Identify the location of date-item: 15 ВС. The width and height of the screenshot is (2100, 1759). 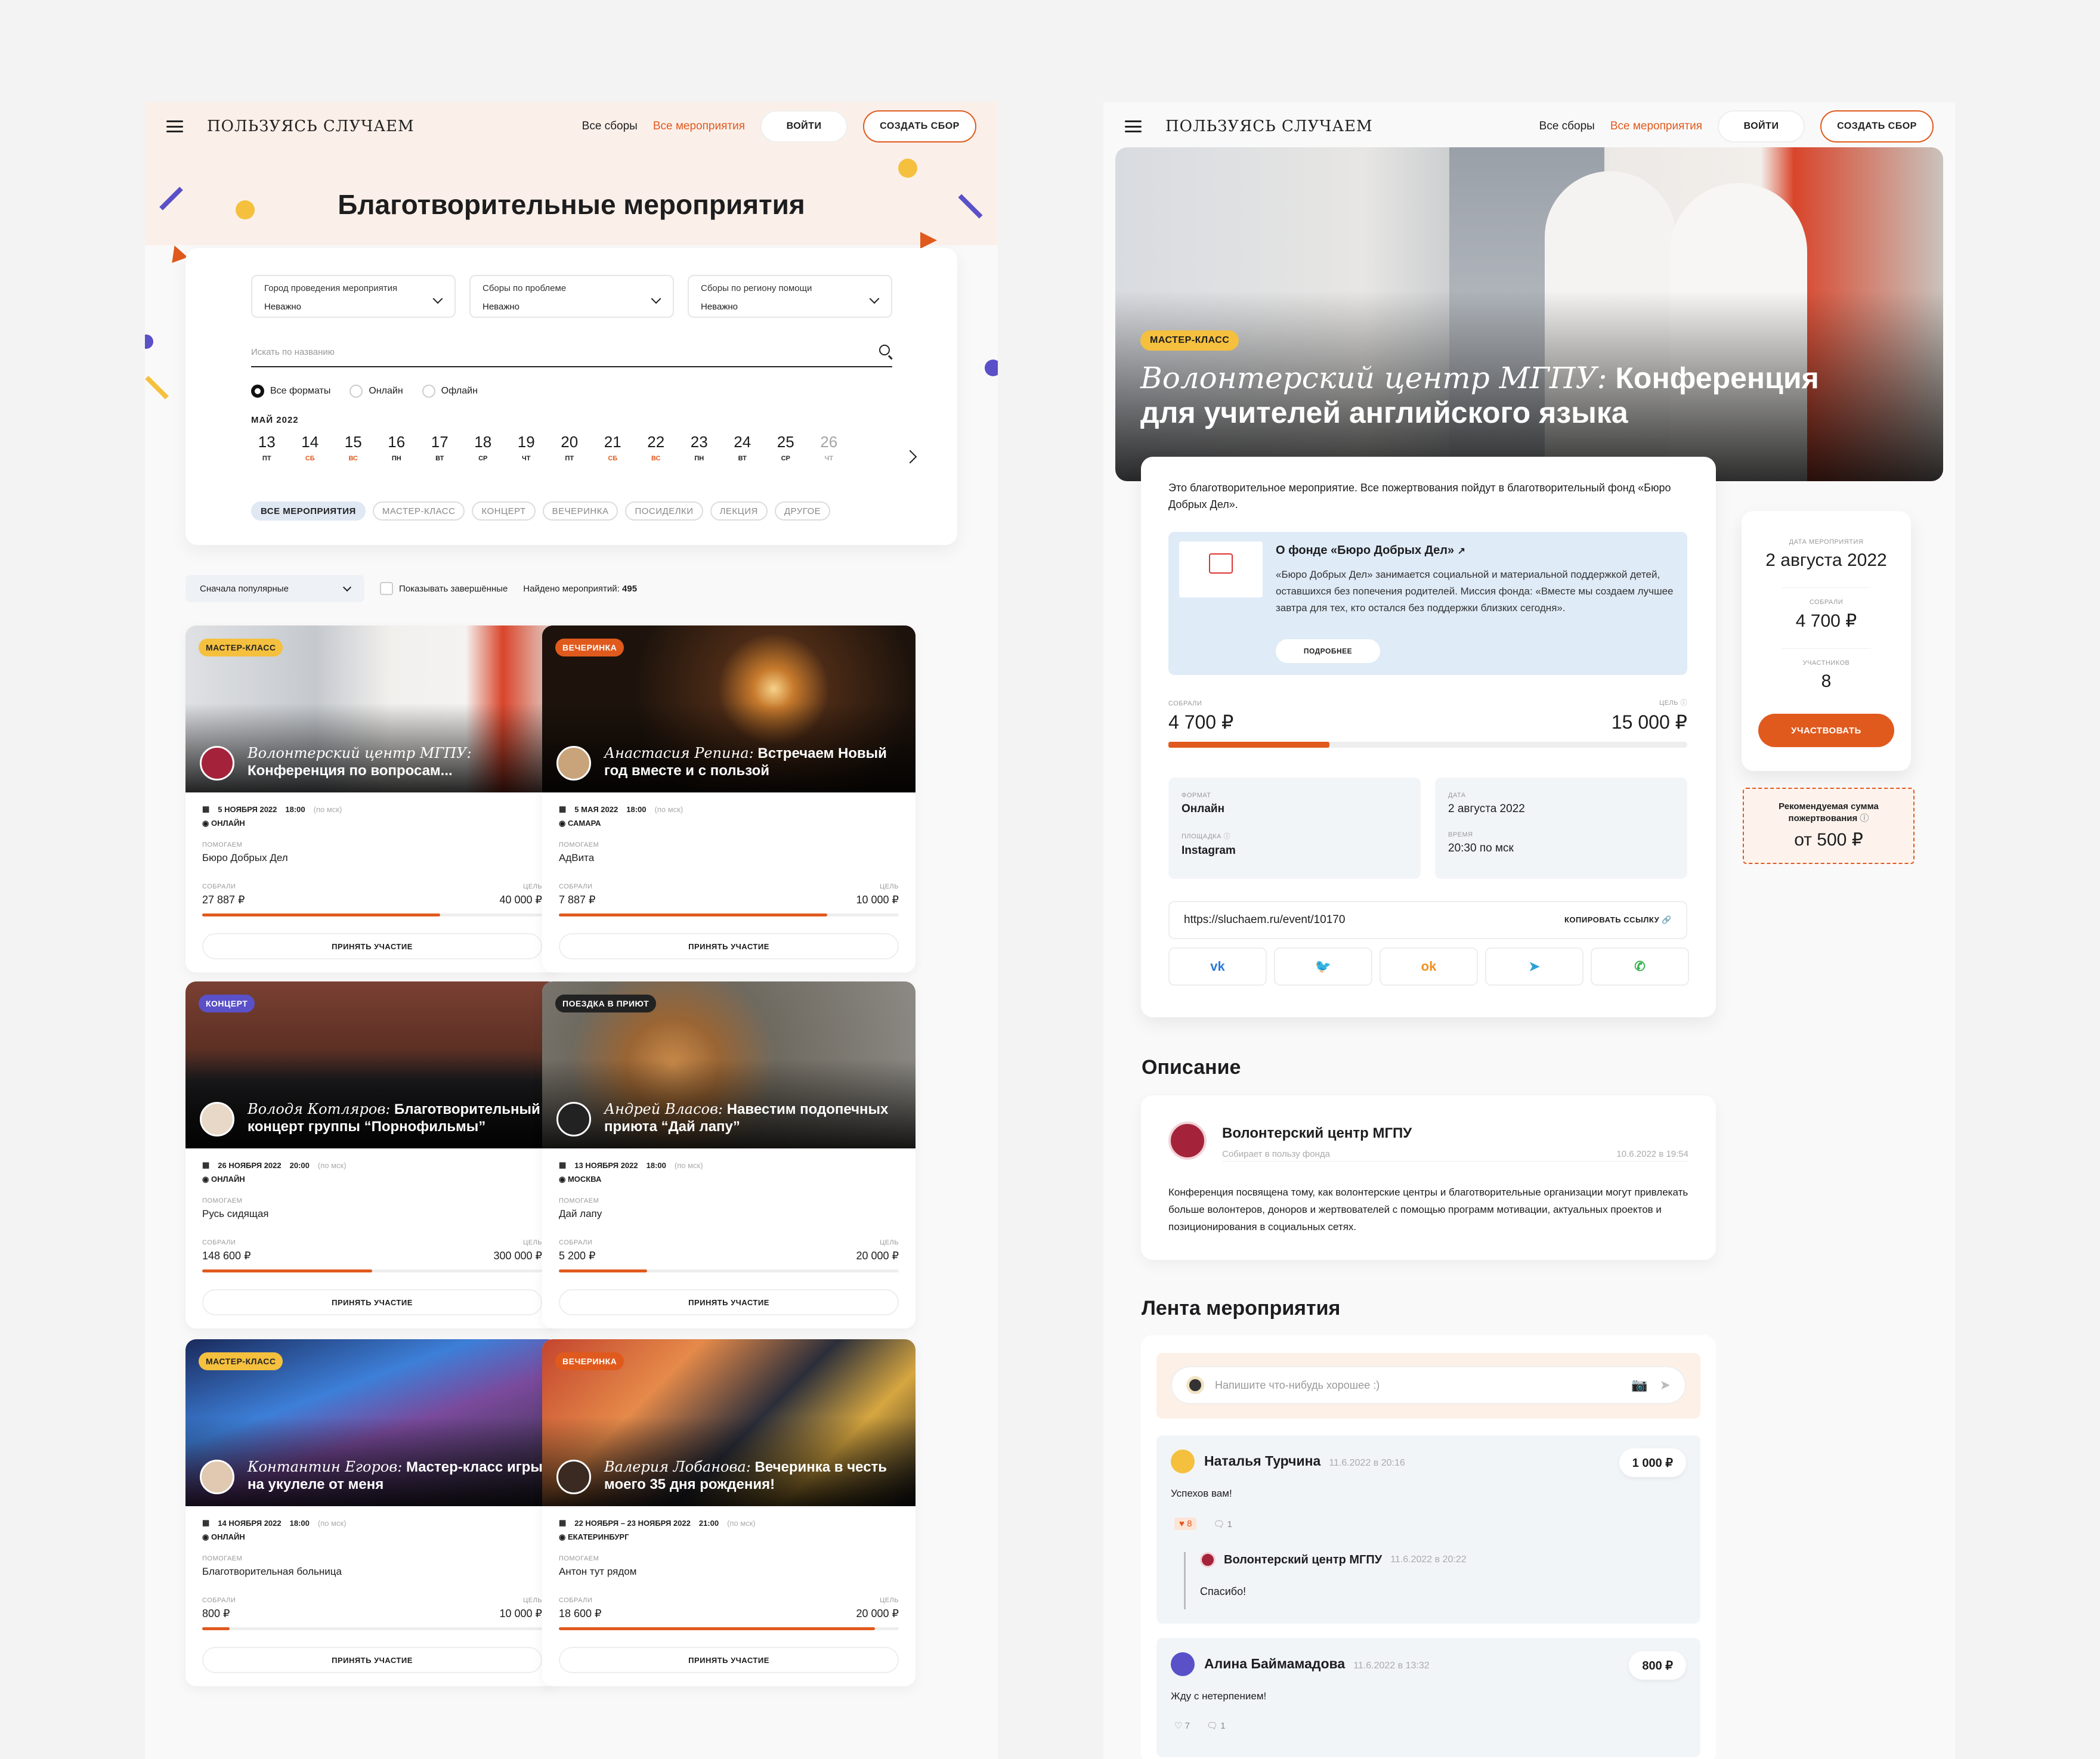
(353, 448).